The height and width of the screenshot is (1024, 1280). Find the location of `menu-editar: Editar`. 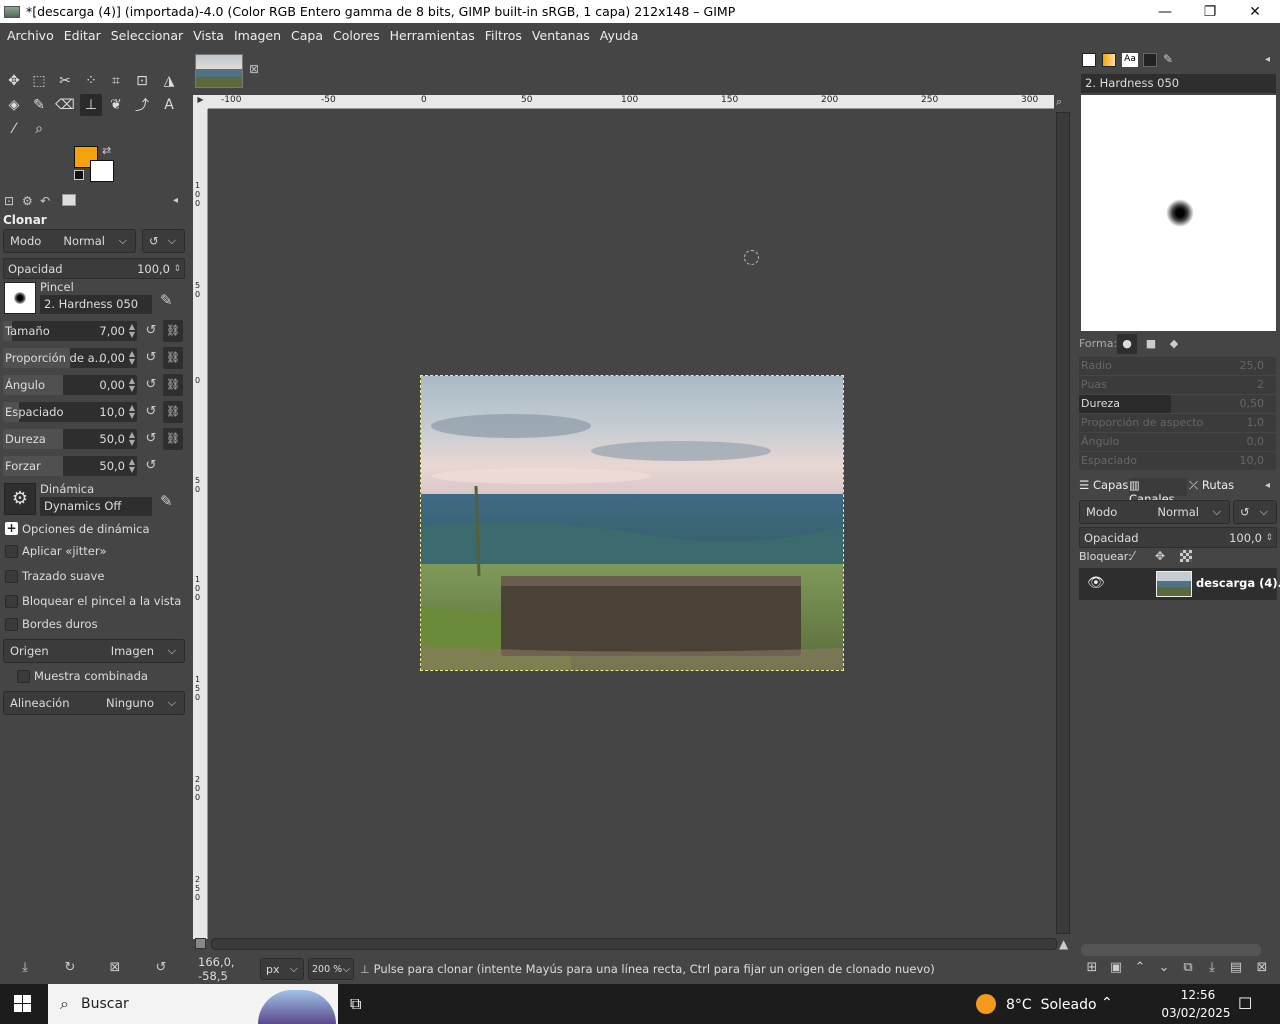

menu-editar: Editar is located at coordinates (82, 35).